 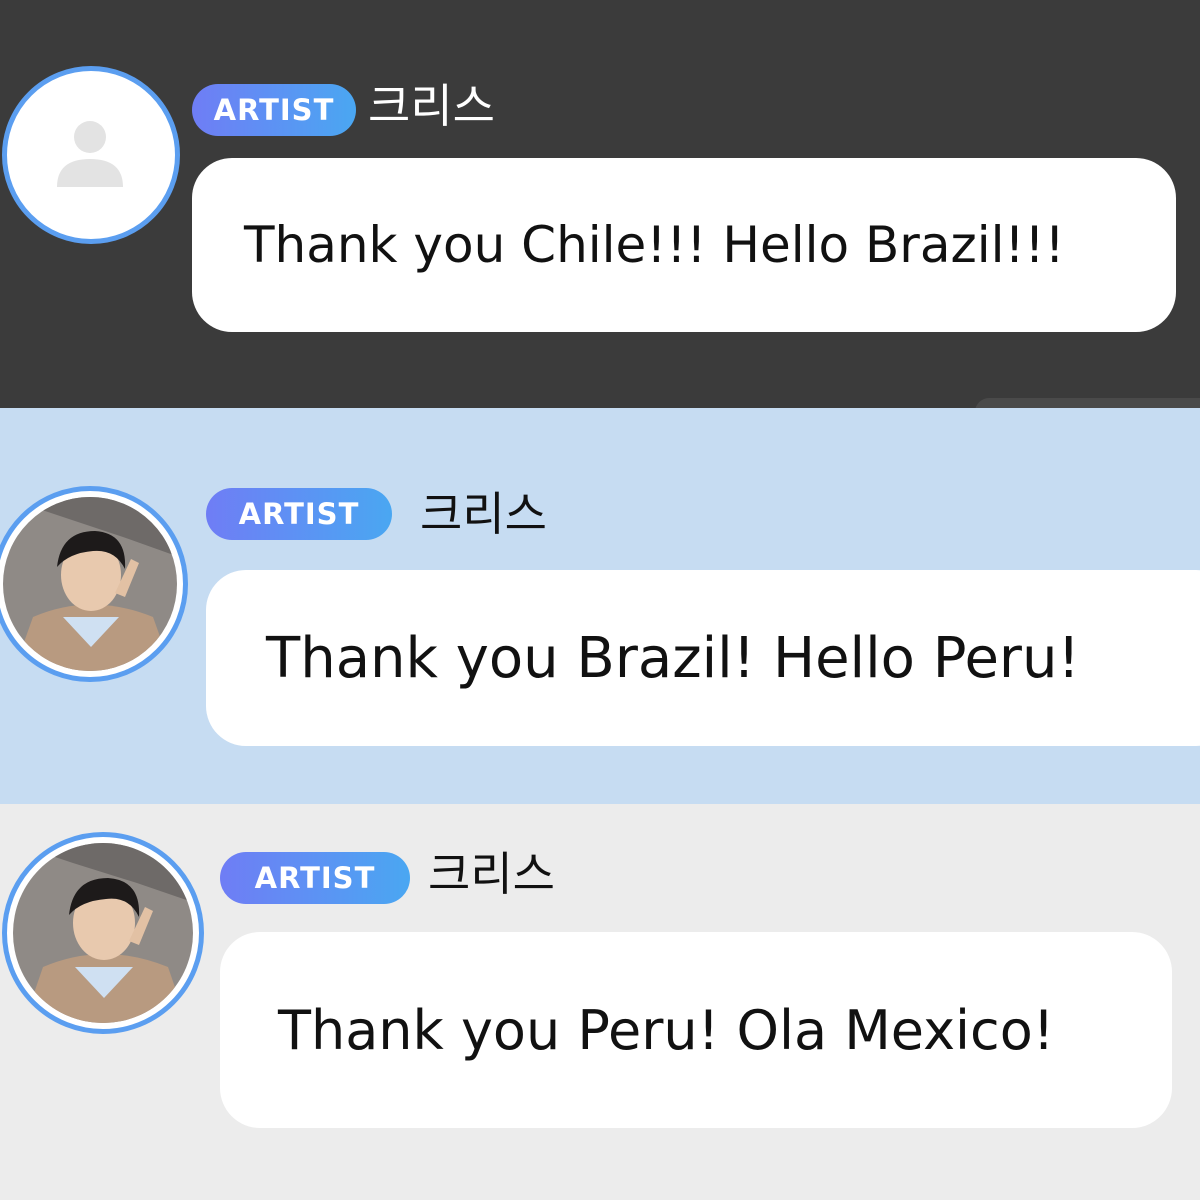 I want to click on message-bubble: Thank you Brazil! Hello Peru!, so click(x=703, y=658).